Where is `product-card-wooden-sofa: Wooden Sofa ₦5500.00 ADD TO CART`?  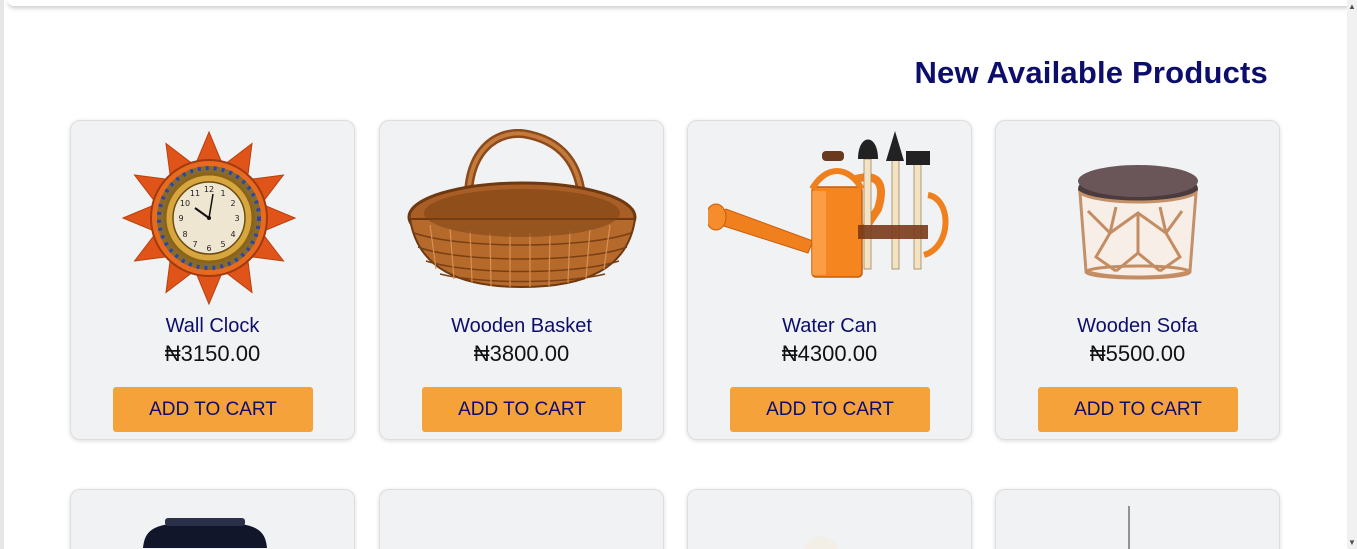
product-card-wooden-sofa: Wooden Sofa ₦5500.00 ADD TO CART is located at coordinates (1137, 280).